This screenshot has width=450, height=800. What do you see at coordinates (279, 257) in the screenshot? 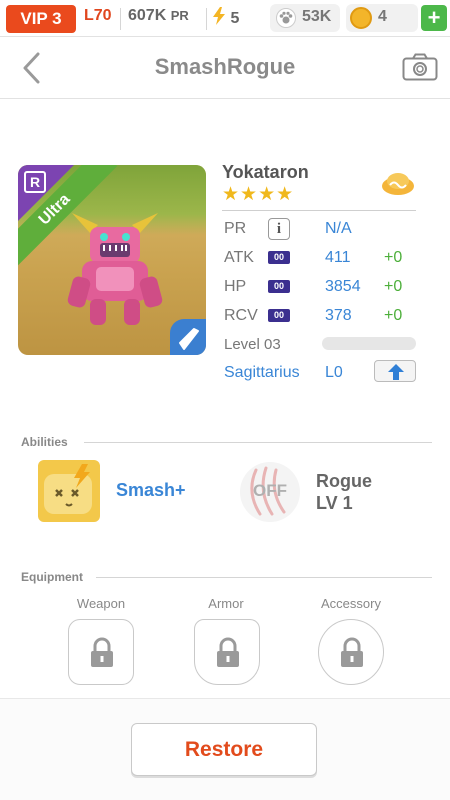
I see `stat-chip-atk: 00` at bounding box center [279, 257].